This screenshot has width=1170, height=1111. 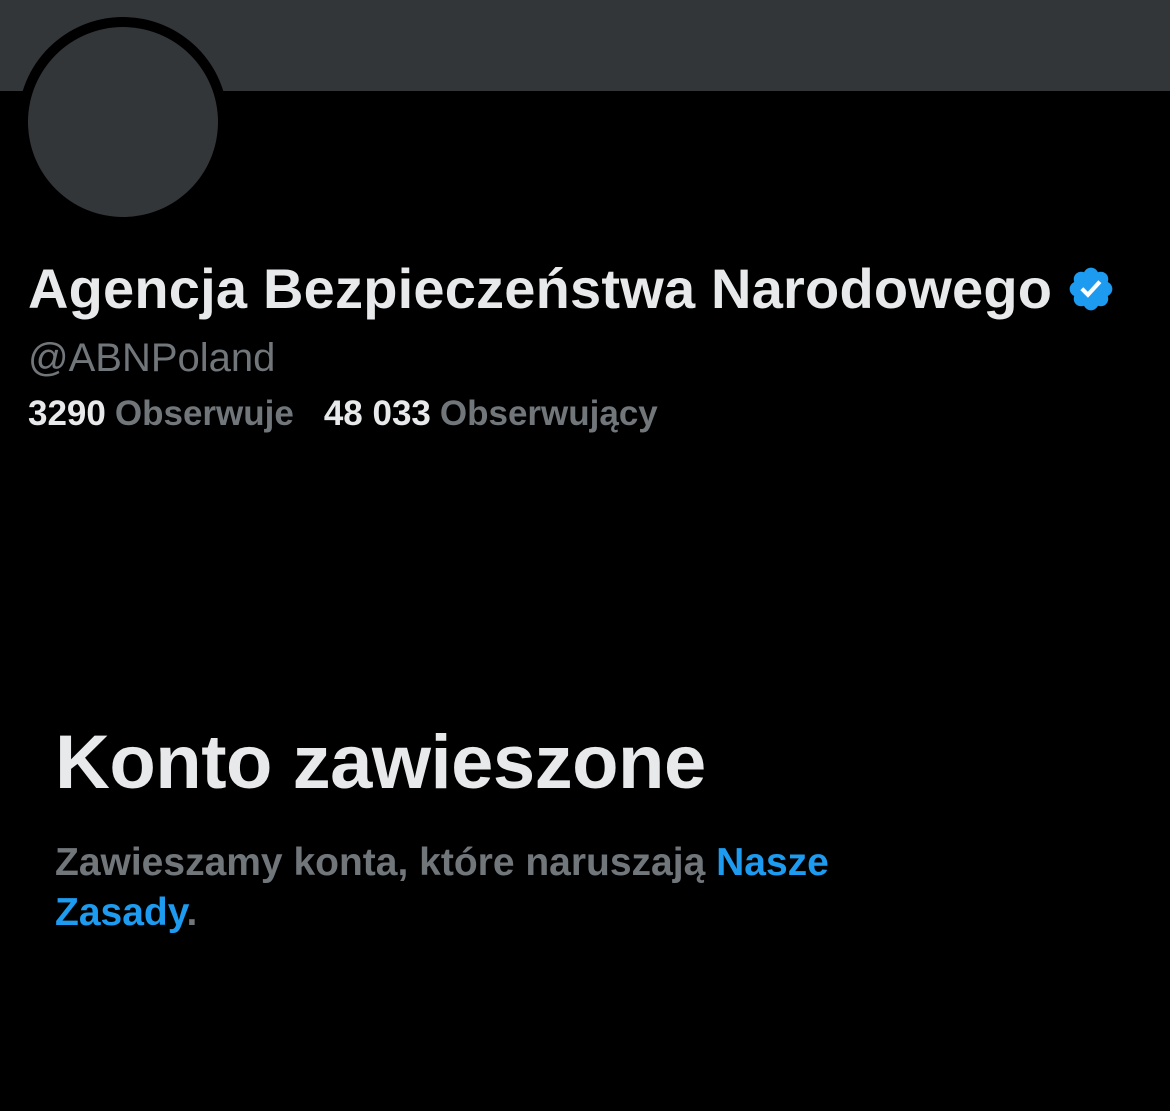 What do you see at coordinates (540, 288) in the screenshot?
I see `display-name: Agencja Bezpieczeństwa Narodowego` at bounding box center [540, 288].